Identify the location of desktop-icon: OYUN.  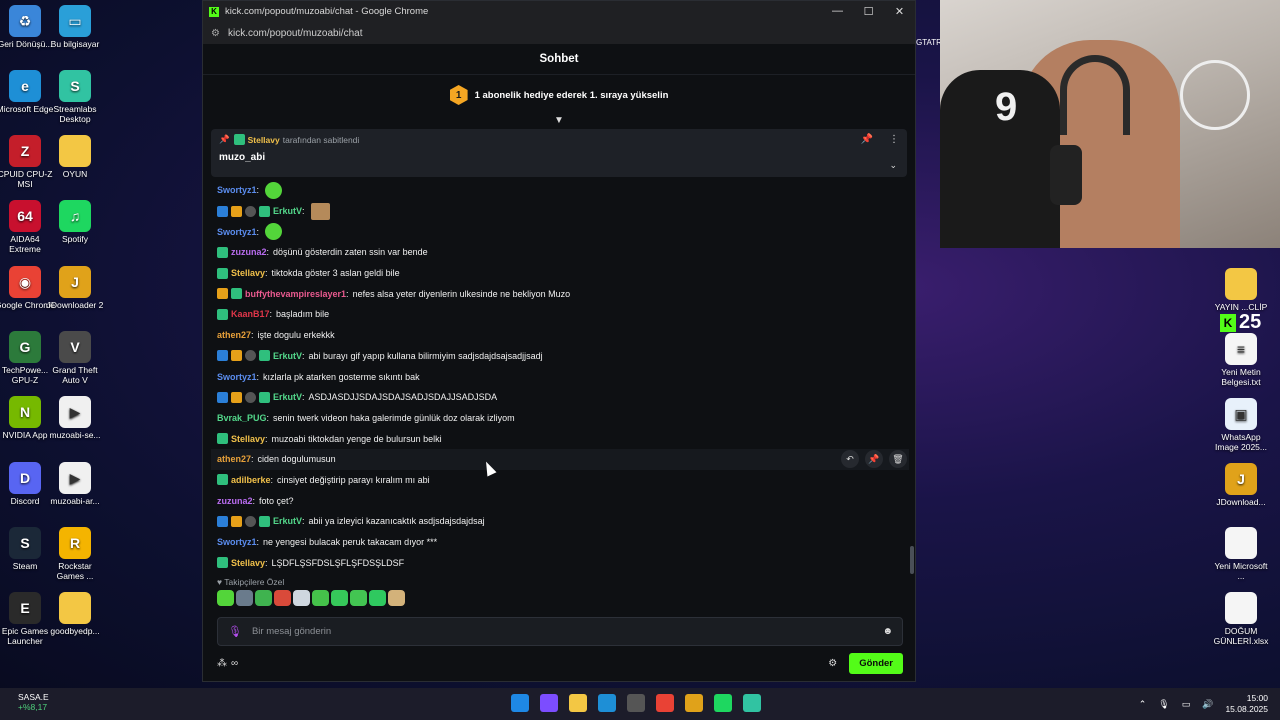
(75, 157).